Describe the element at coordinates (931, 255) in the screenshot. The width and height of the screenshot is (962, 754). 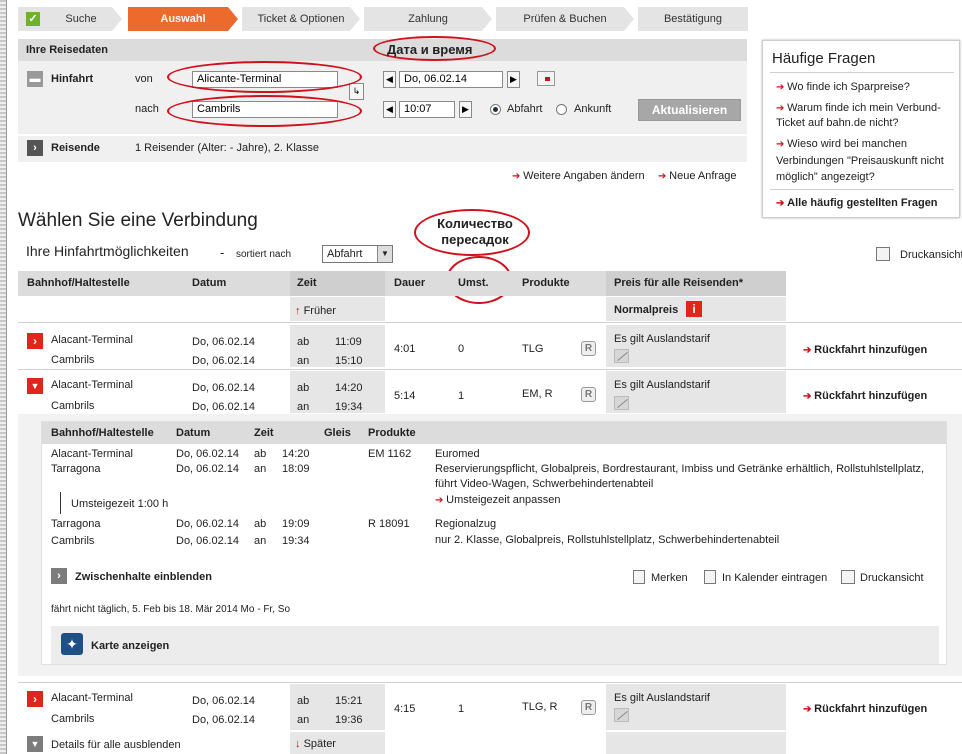
I see `print-link: Druckansicht` at that location.